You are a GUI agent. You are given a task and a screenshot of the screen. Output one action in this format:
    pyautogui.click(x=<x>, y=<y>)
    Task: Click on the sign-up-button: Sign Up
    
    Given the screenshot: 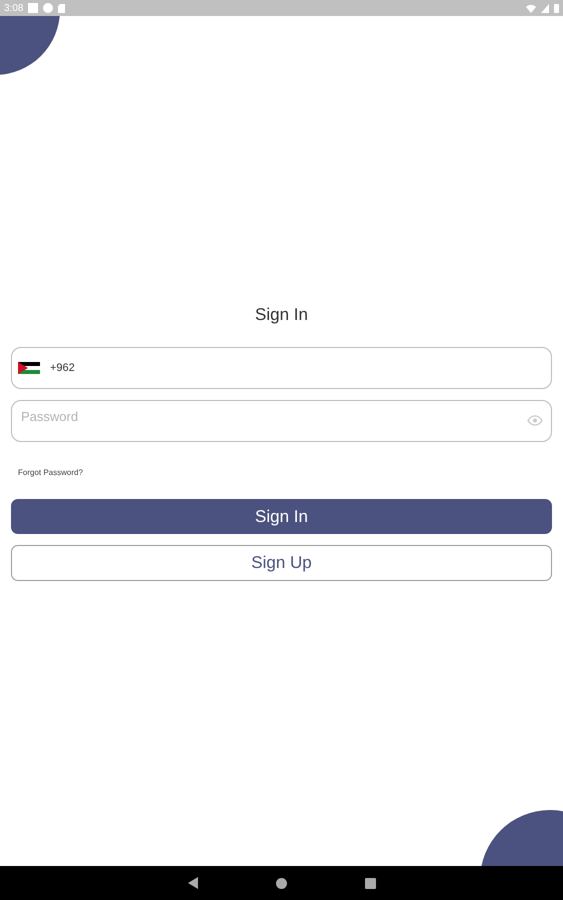 What is the action you would take?
    pyautogui.click(x=281, y=563)
    